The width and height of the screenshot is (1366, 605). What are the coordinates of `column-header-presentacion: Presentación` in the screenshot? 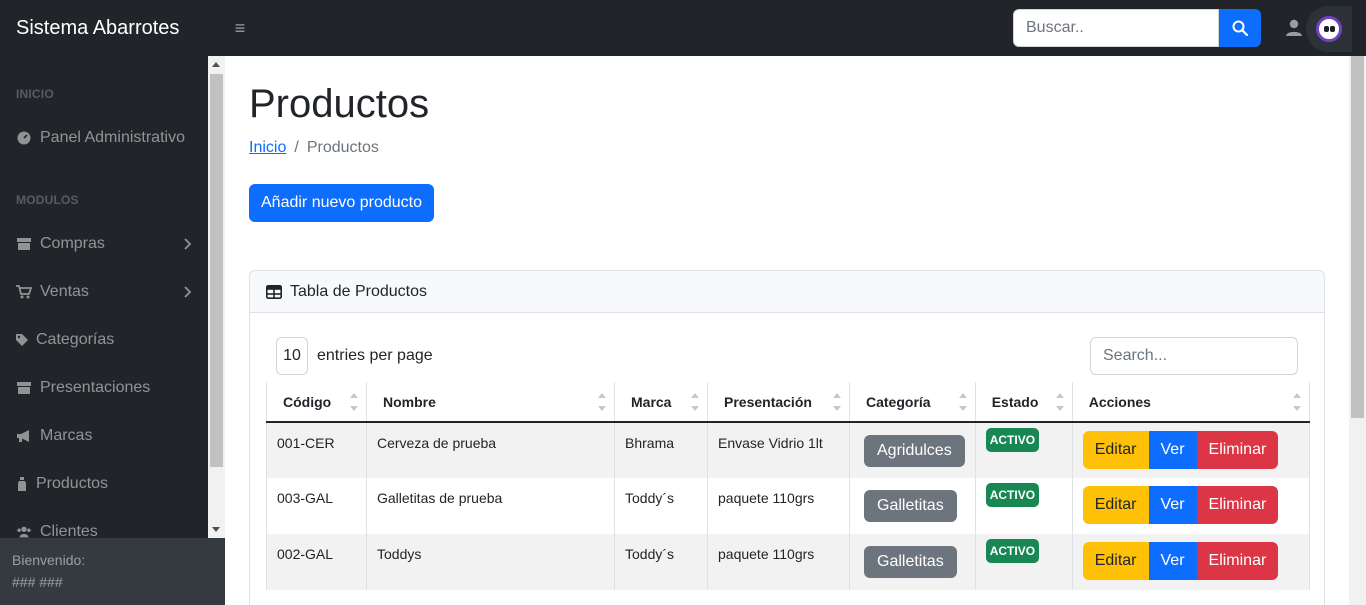 It's located at (778, 402).